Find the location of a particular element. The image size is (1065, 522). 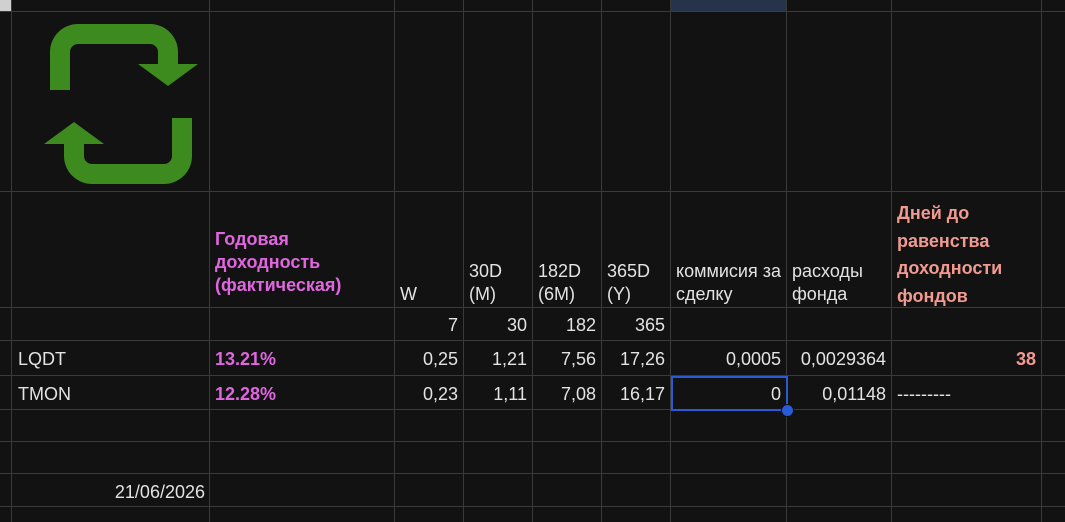

cell-30d: 1,21 is located at coordinates (495, 359).